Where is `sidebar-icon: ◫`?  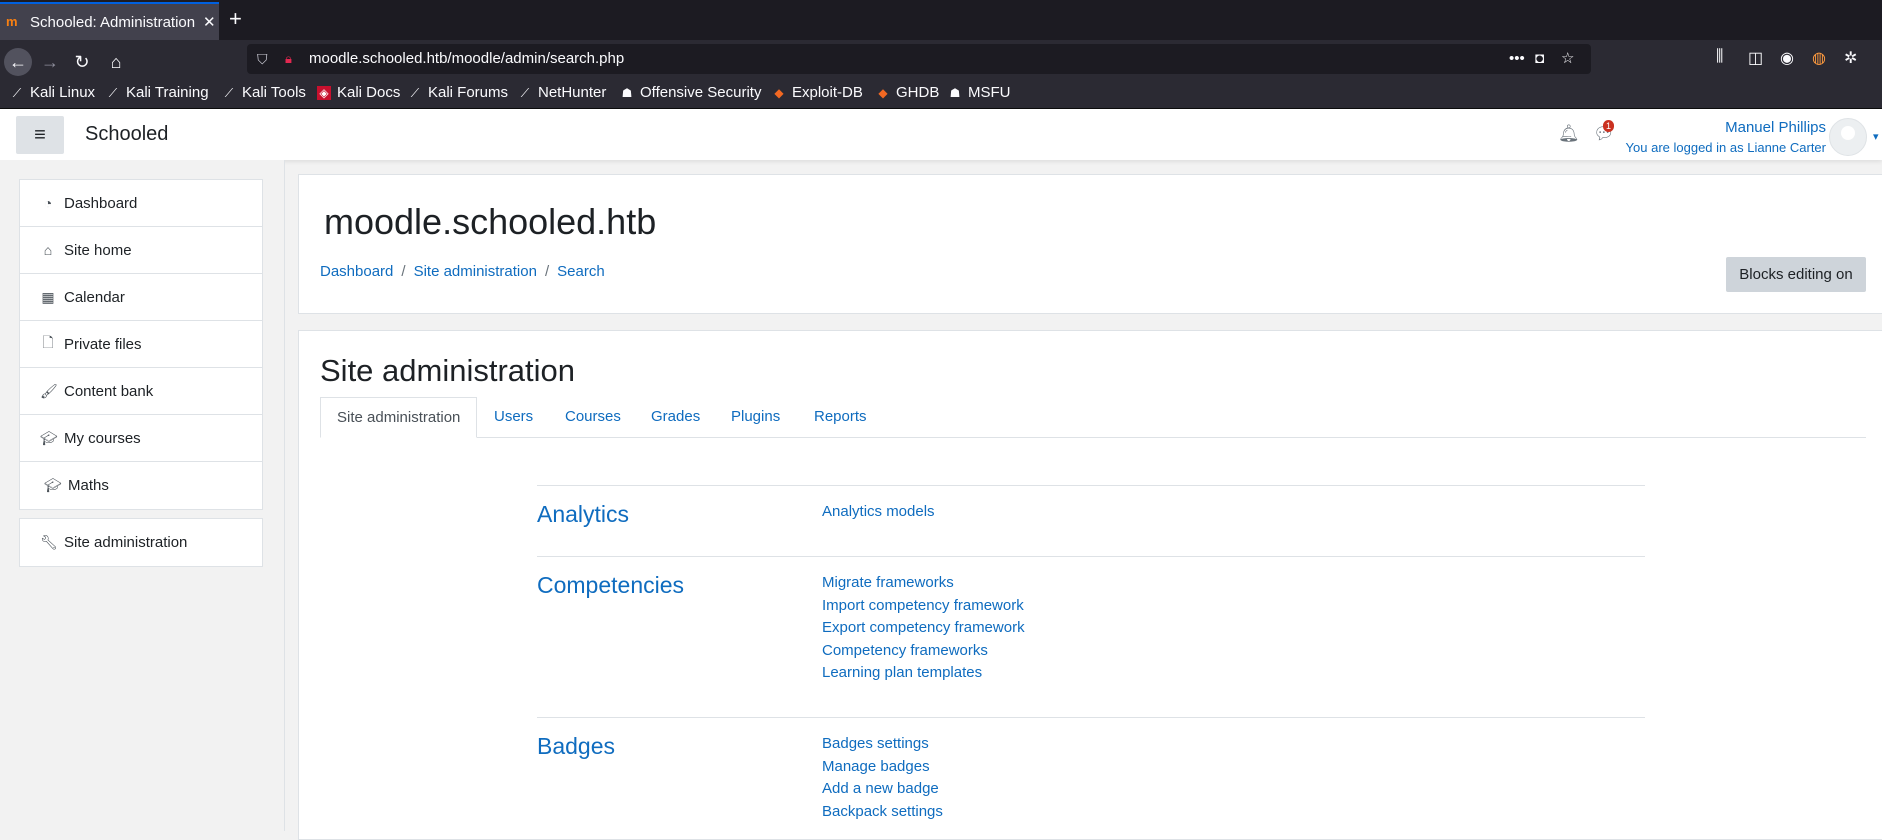 sidebar-icon: ◫ is located at coordinates (1755, 58).